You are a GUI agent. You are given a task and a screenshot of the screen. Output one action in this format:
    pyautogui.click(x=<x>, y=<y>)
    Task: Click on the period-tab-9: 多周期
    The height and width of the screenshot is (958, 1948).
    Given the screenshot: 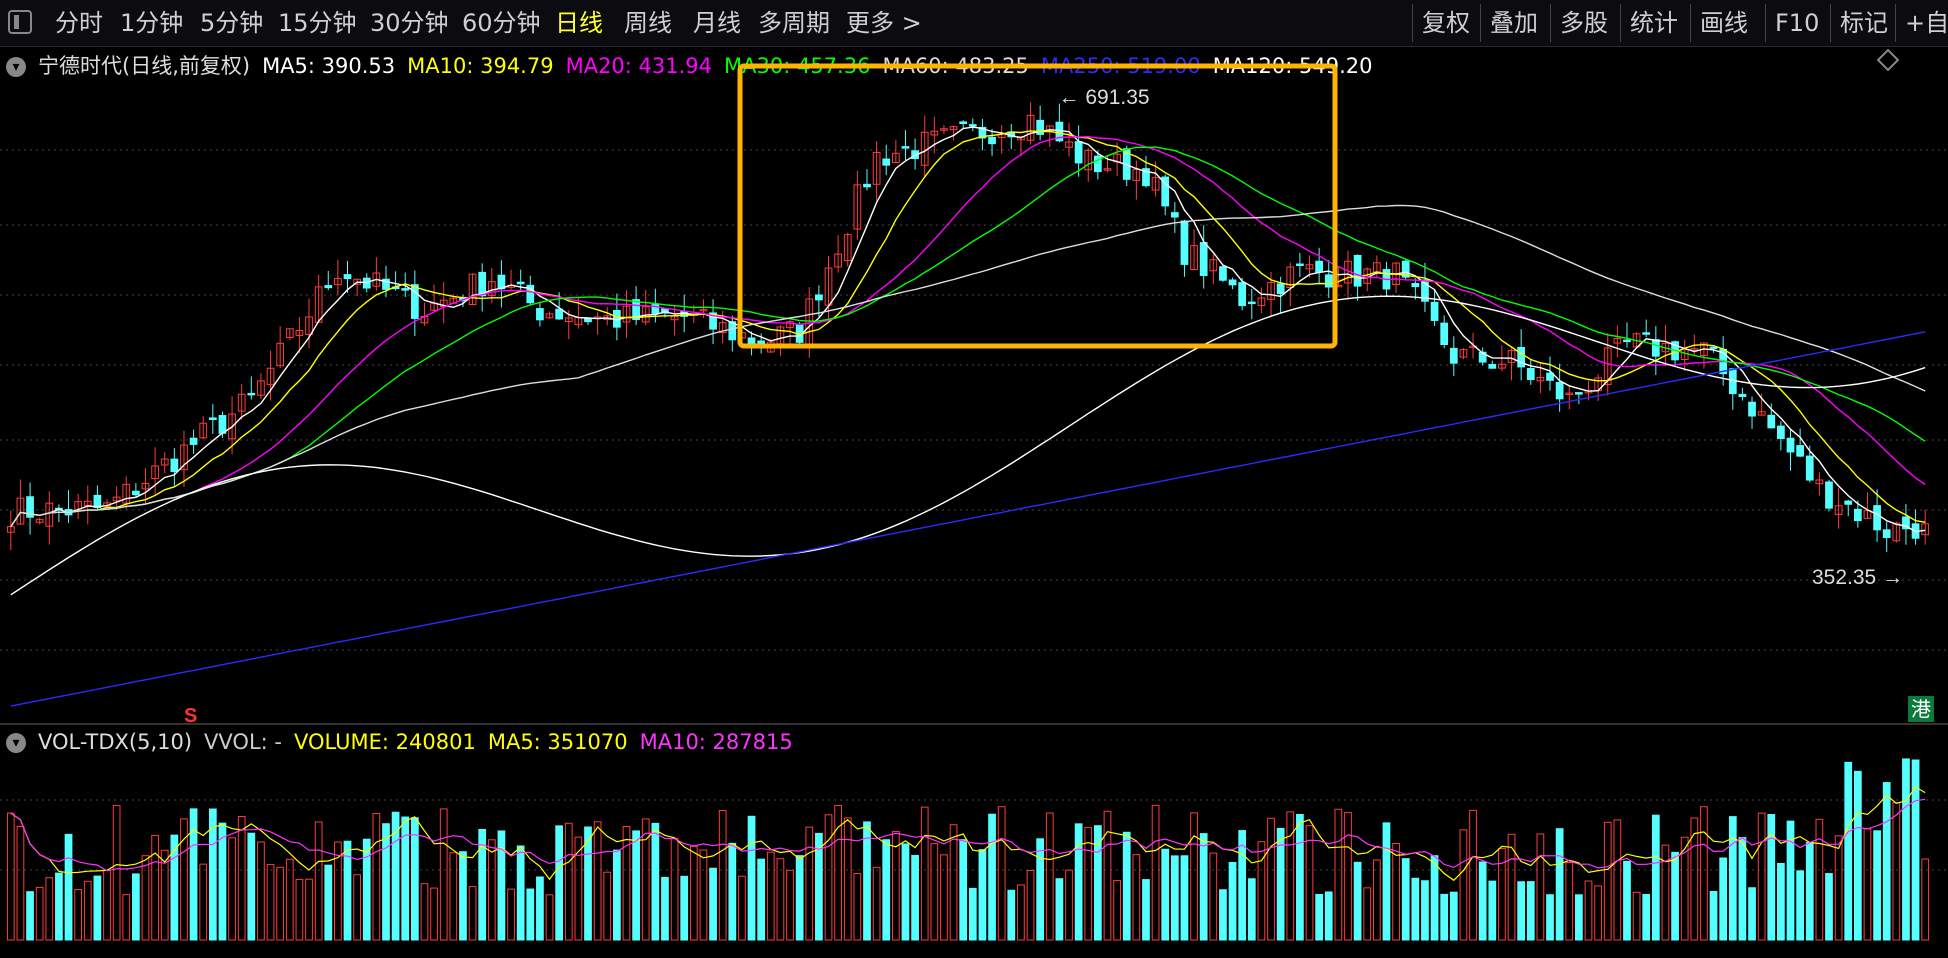 What is the action you would take?
    pyautogui.click(x=794, y=23)
    